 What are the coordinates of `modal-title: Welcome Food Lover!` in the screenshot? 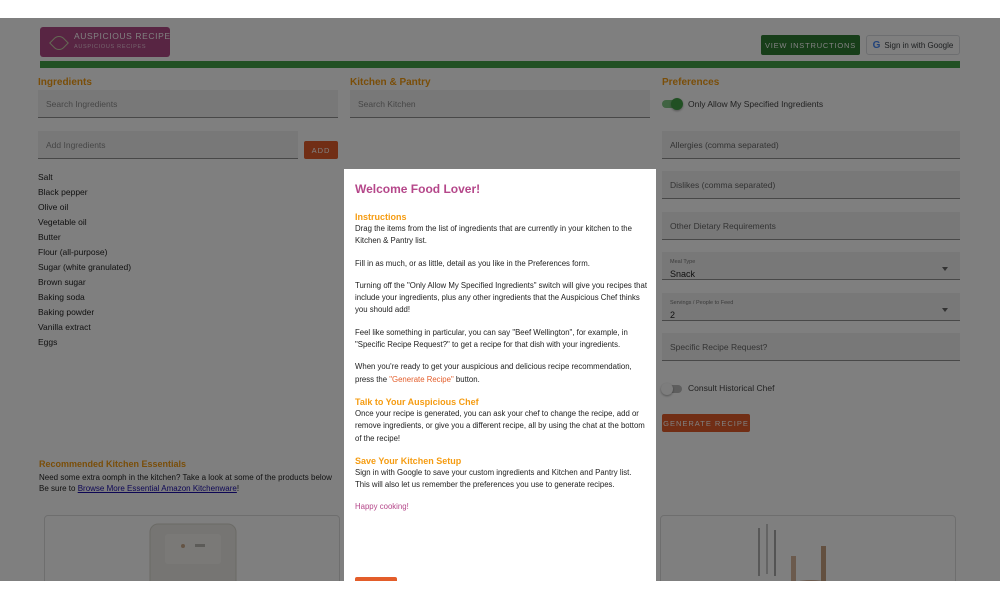 It's located at (418, 189).